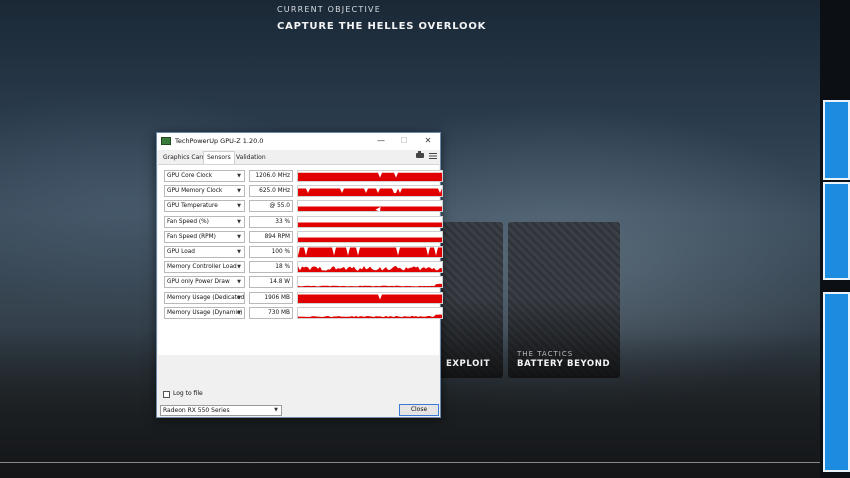  What do you see at coordinates (219, 141) in the screenshot?
I see `window-title: TechPowerUp GPU-Z 1.20.0` at bounding box center [219, 141].